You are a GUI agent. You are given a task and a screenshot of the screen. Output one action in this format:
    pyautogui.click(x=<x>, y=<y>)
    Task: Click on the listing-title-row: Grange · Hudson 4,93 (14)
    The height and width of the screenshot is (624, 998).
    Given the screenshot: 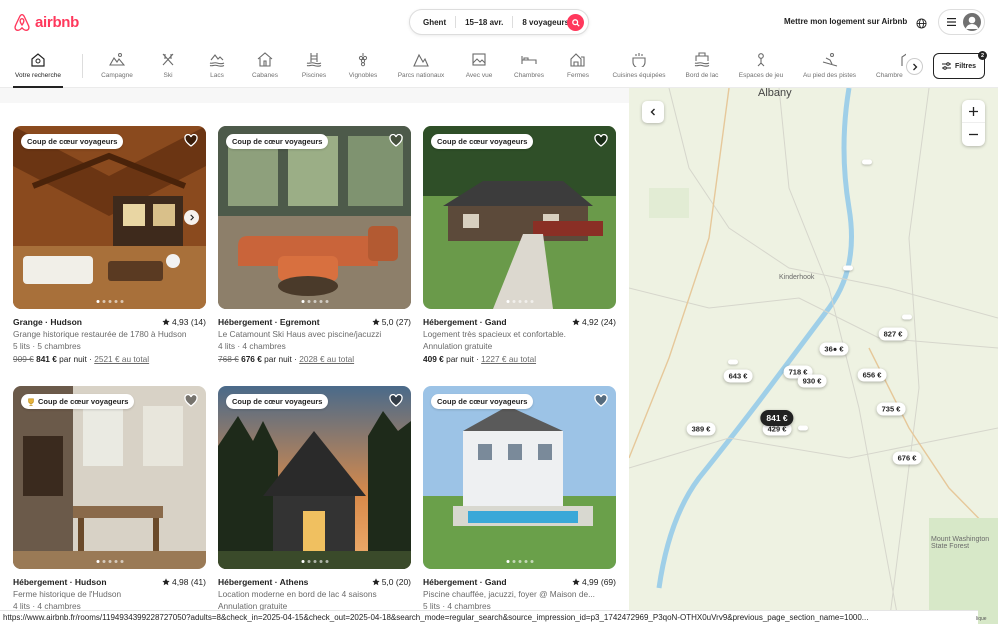 What is the action you would take?
    pyautogui.click(x=109, y=322)
    